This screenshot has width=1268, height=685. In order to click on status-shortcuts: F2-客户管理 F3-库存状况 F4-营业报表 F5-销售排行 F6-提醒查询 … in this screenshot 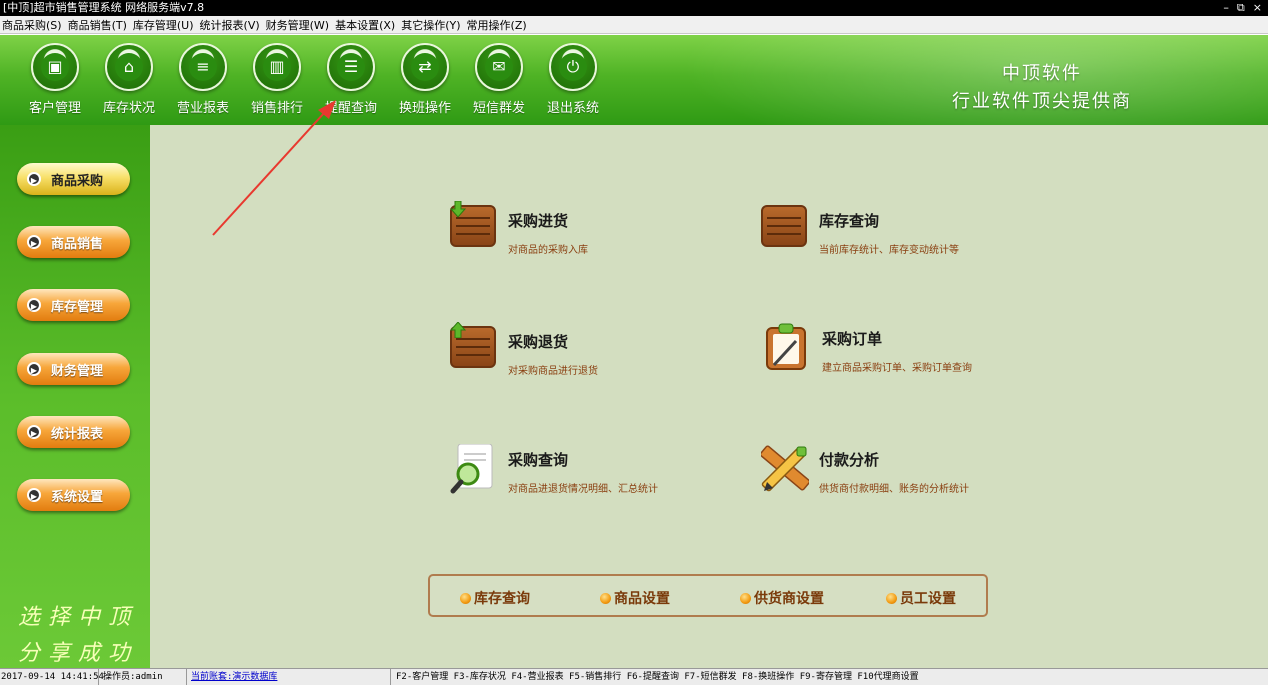, I will do `click(657, 677)`.